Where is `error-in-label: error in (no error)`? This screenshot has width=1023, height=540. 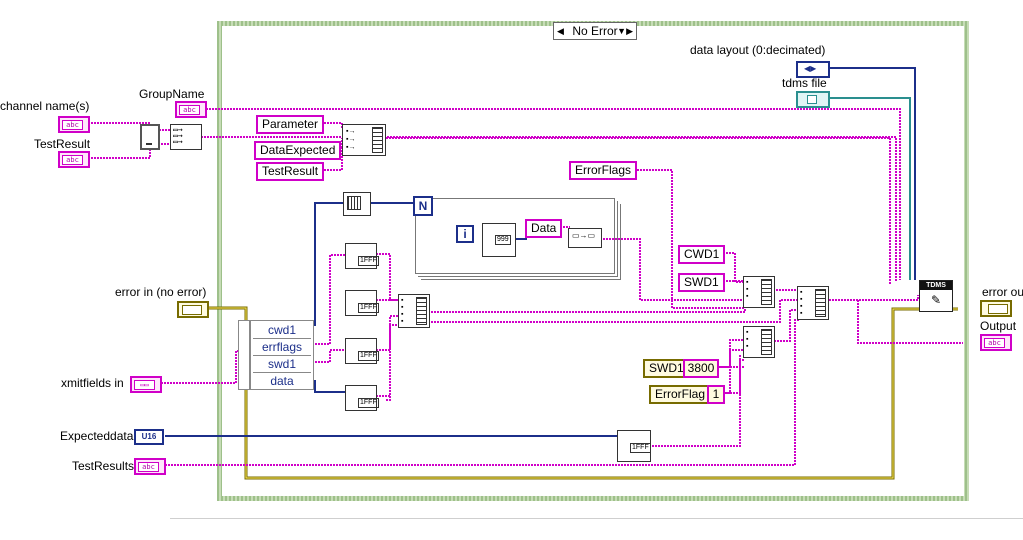 error-in-label: error in (no error) is located at coordinates (161, 292).